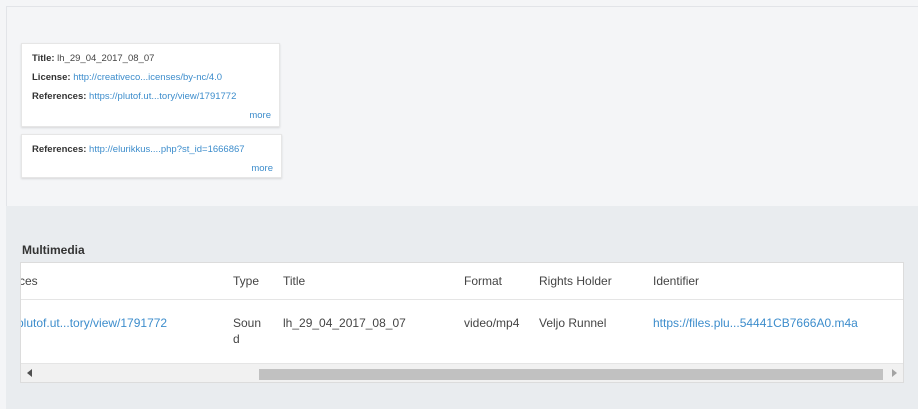 This screenshot has height=409, width=918. What do you see at coordinates (483, 281) in the screenshot?
I see `column-header-format: Format` at bounding box center [483, 281].